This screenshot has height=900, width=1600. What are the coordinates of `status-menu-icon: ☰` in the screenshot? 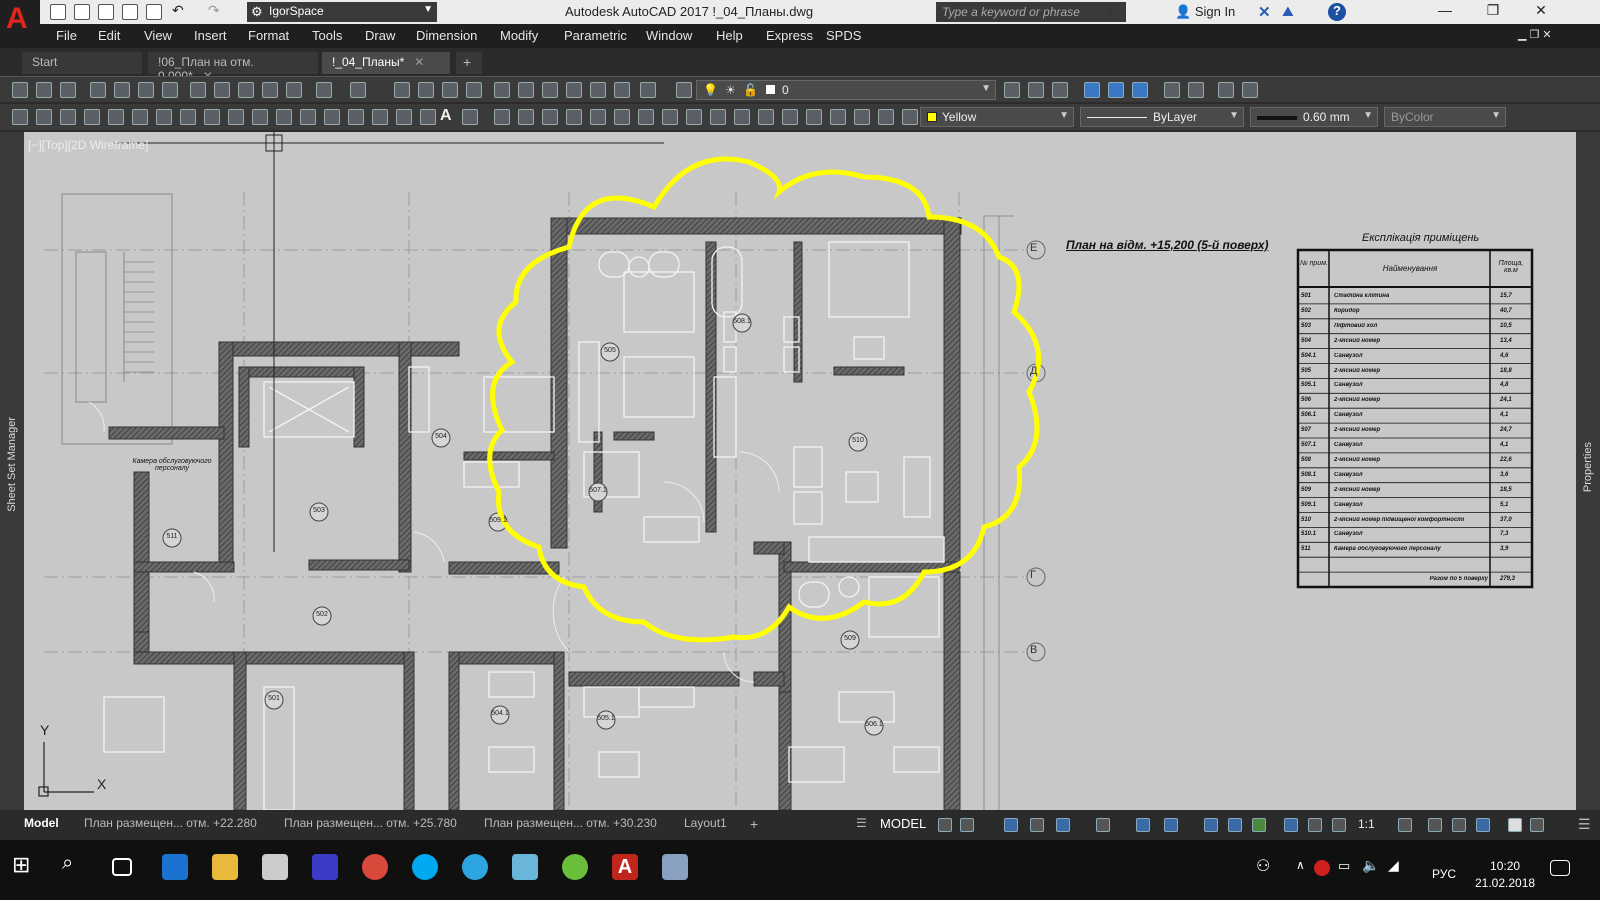 It's located at (861, 823).